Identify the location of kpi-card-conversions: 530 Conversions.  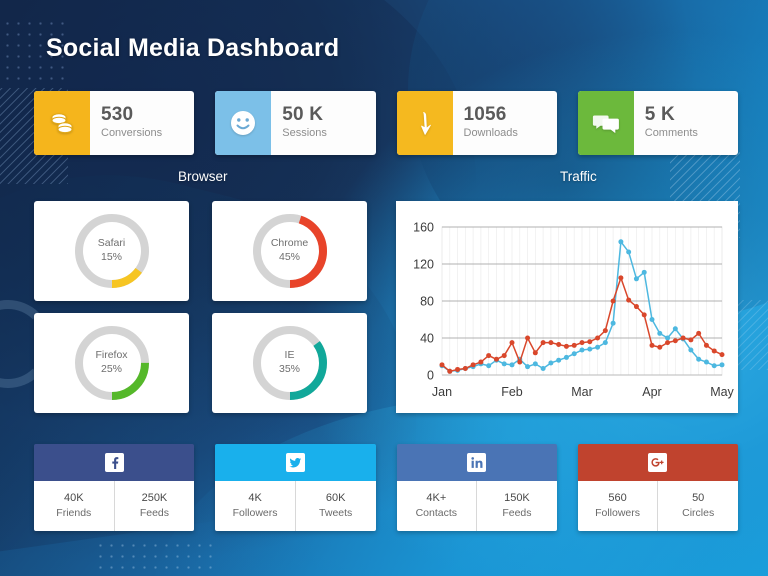
(114, 123).